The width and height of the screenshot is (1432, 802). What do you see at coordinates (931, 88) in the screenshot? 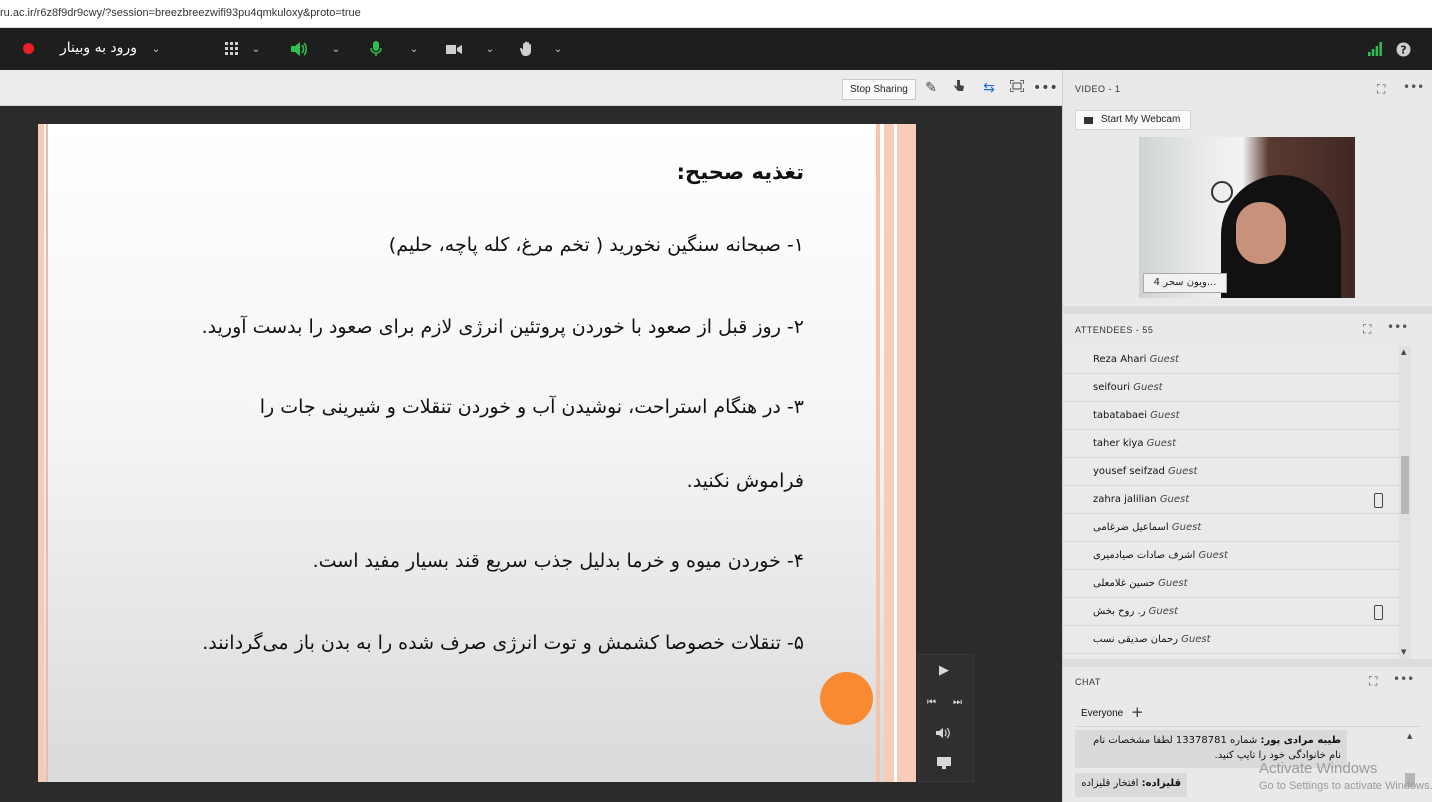
I see `draw-pen-icon: ✎` at bounding box center [931, 88].